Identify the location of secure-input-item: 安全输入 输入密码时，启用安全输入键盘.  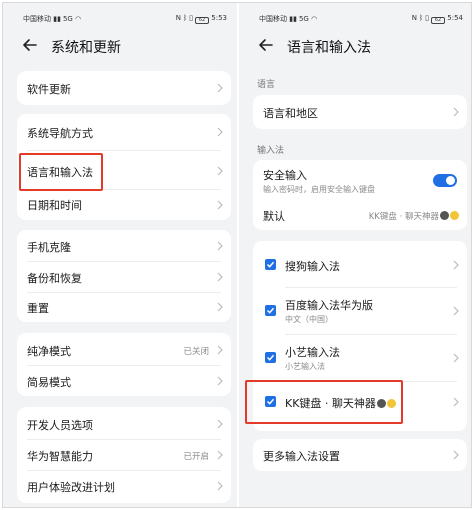
(360, 180).